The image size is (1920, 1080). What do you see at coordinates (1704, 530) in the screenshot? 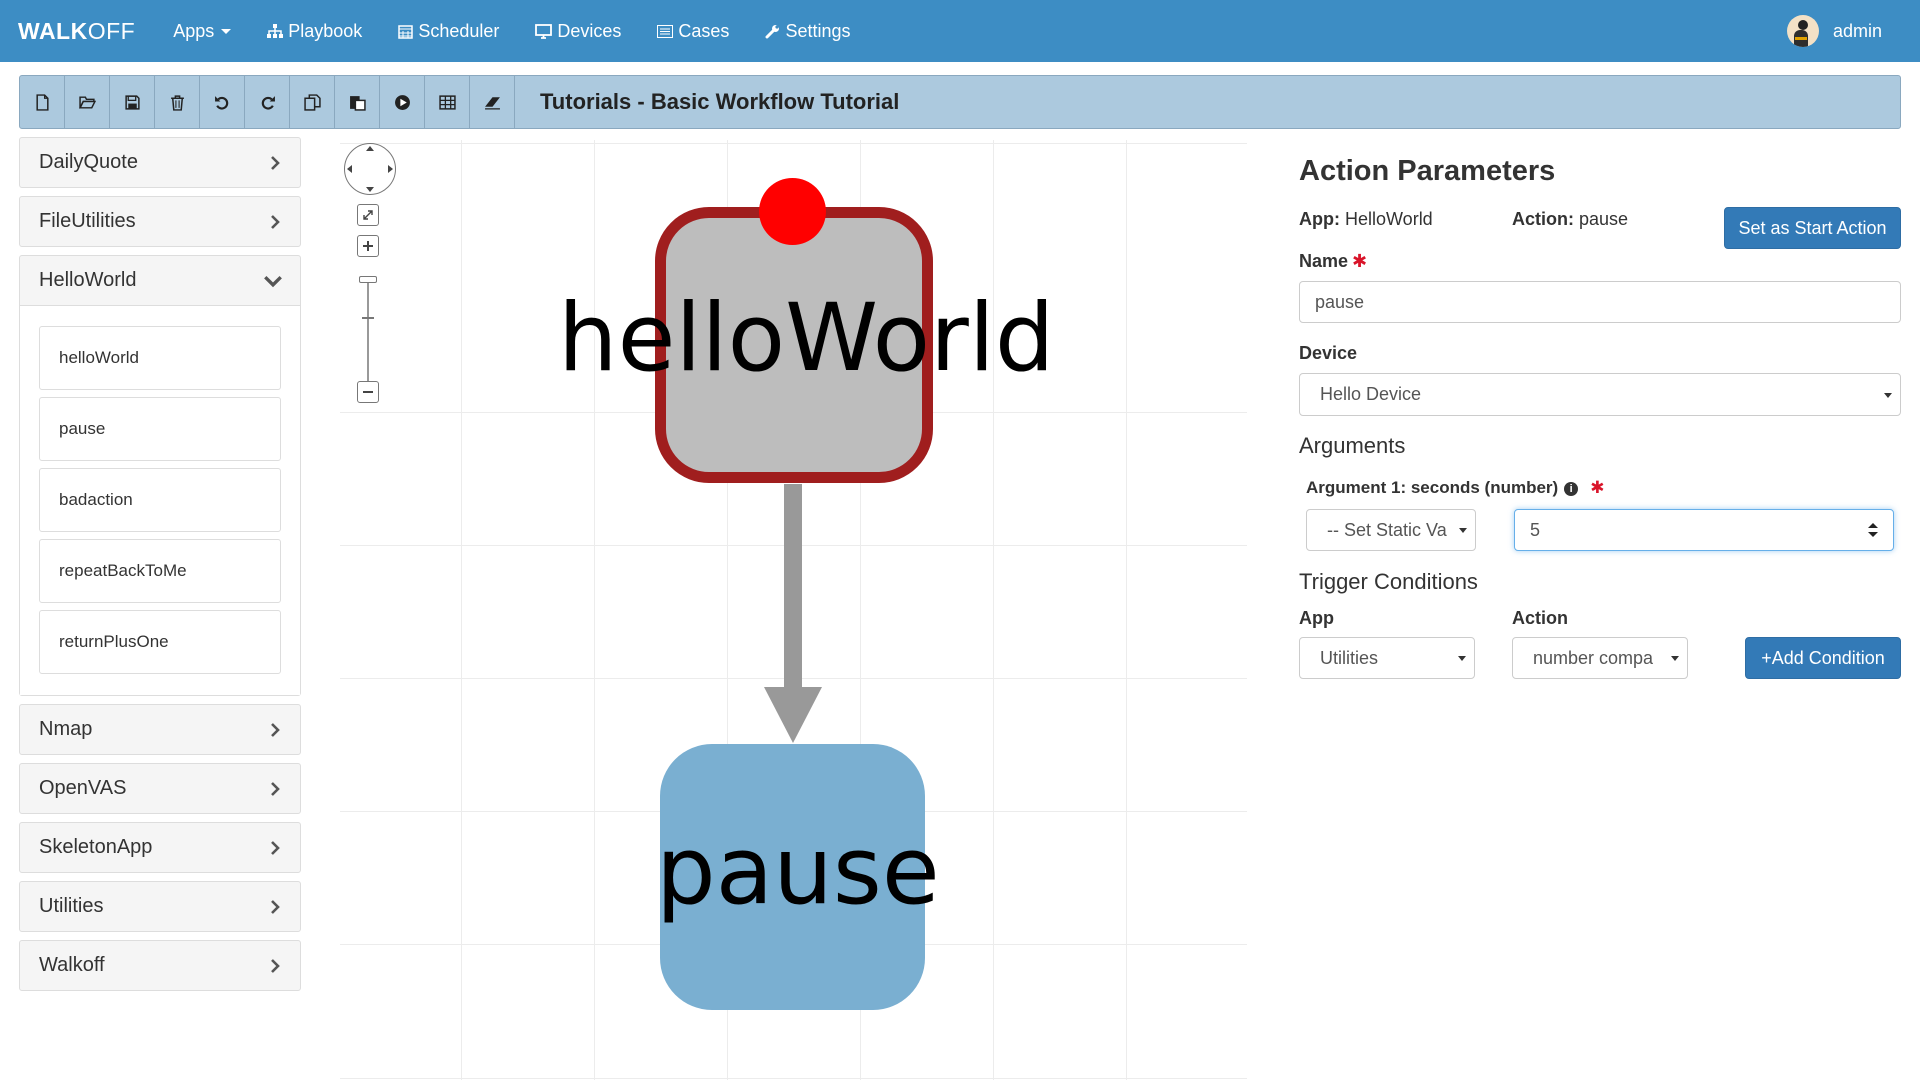
I see `argument-1-value-input: 5` at bounding box center [1704, 530].